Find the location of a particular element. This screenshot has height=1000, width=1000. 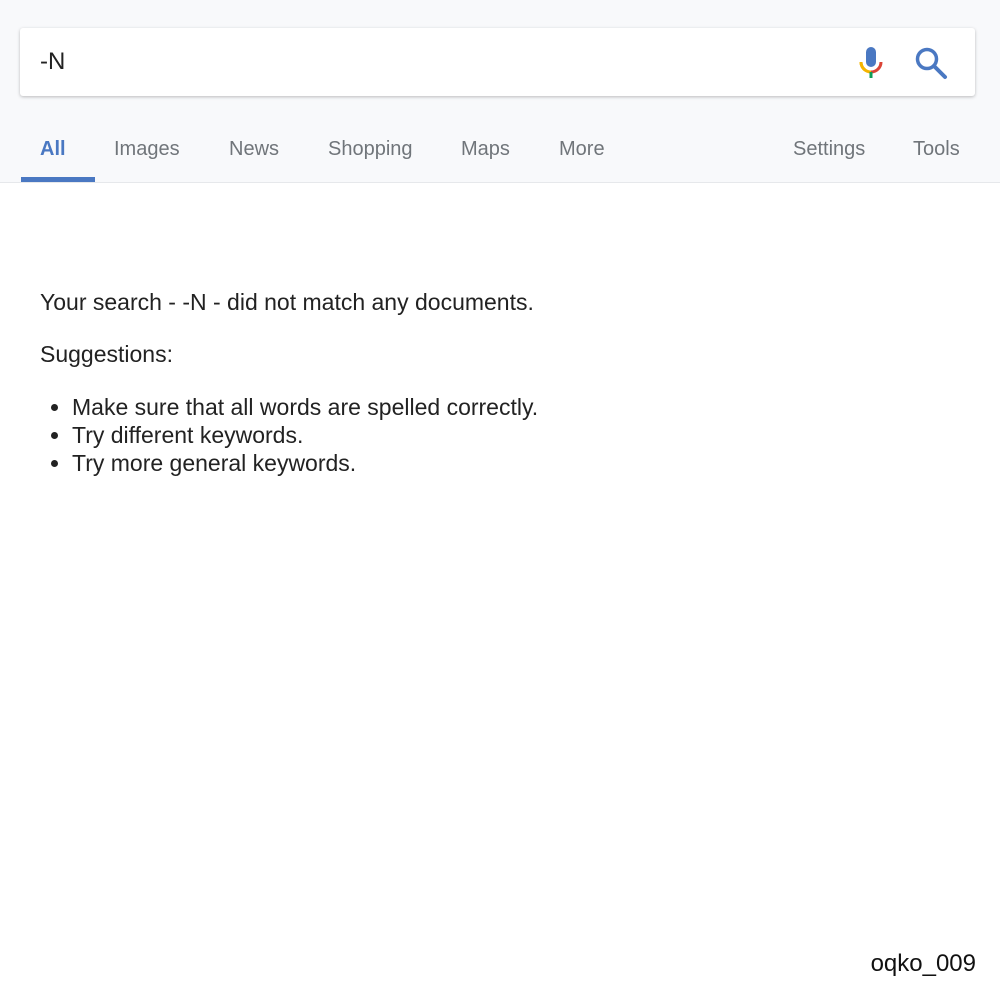

suggestions-label: Suggestions: is located at coordinates (106, 354).